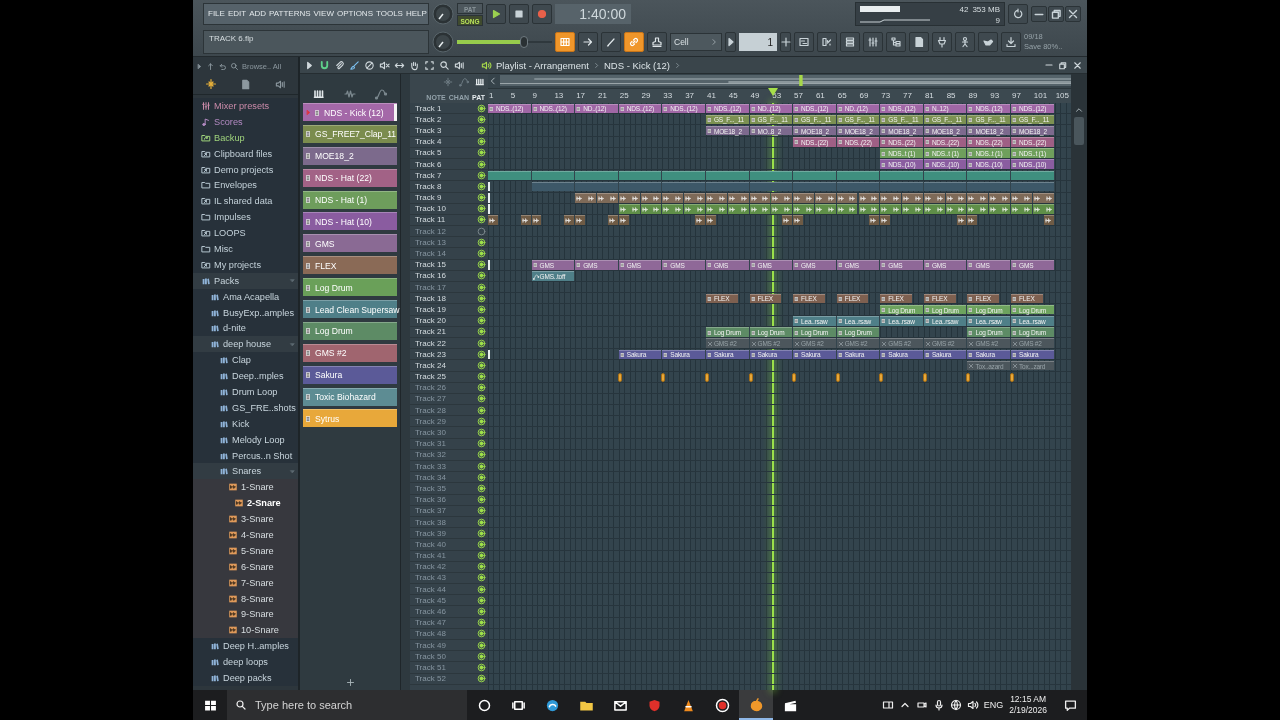 This screenshot has height=720, width=1280. I want to click on track-name: Track 51, so click(430, 667).